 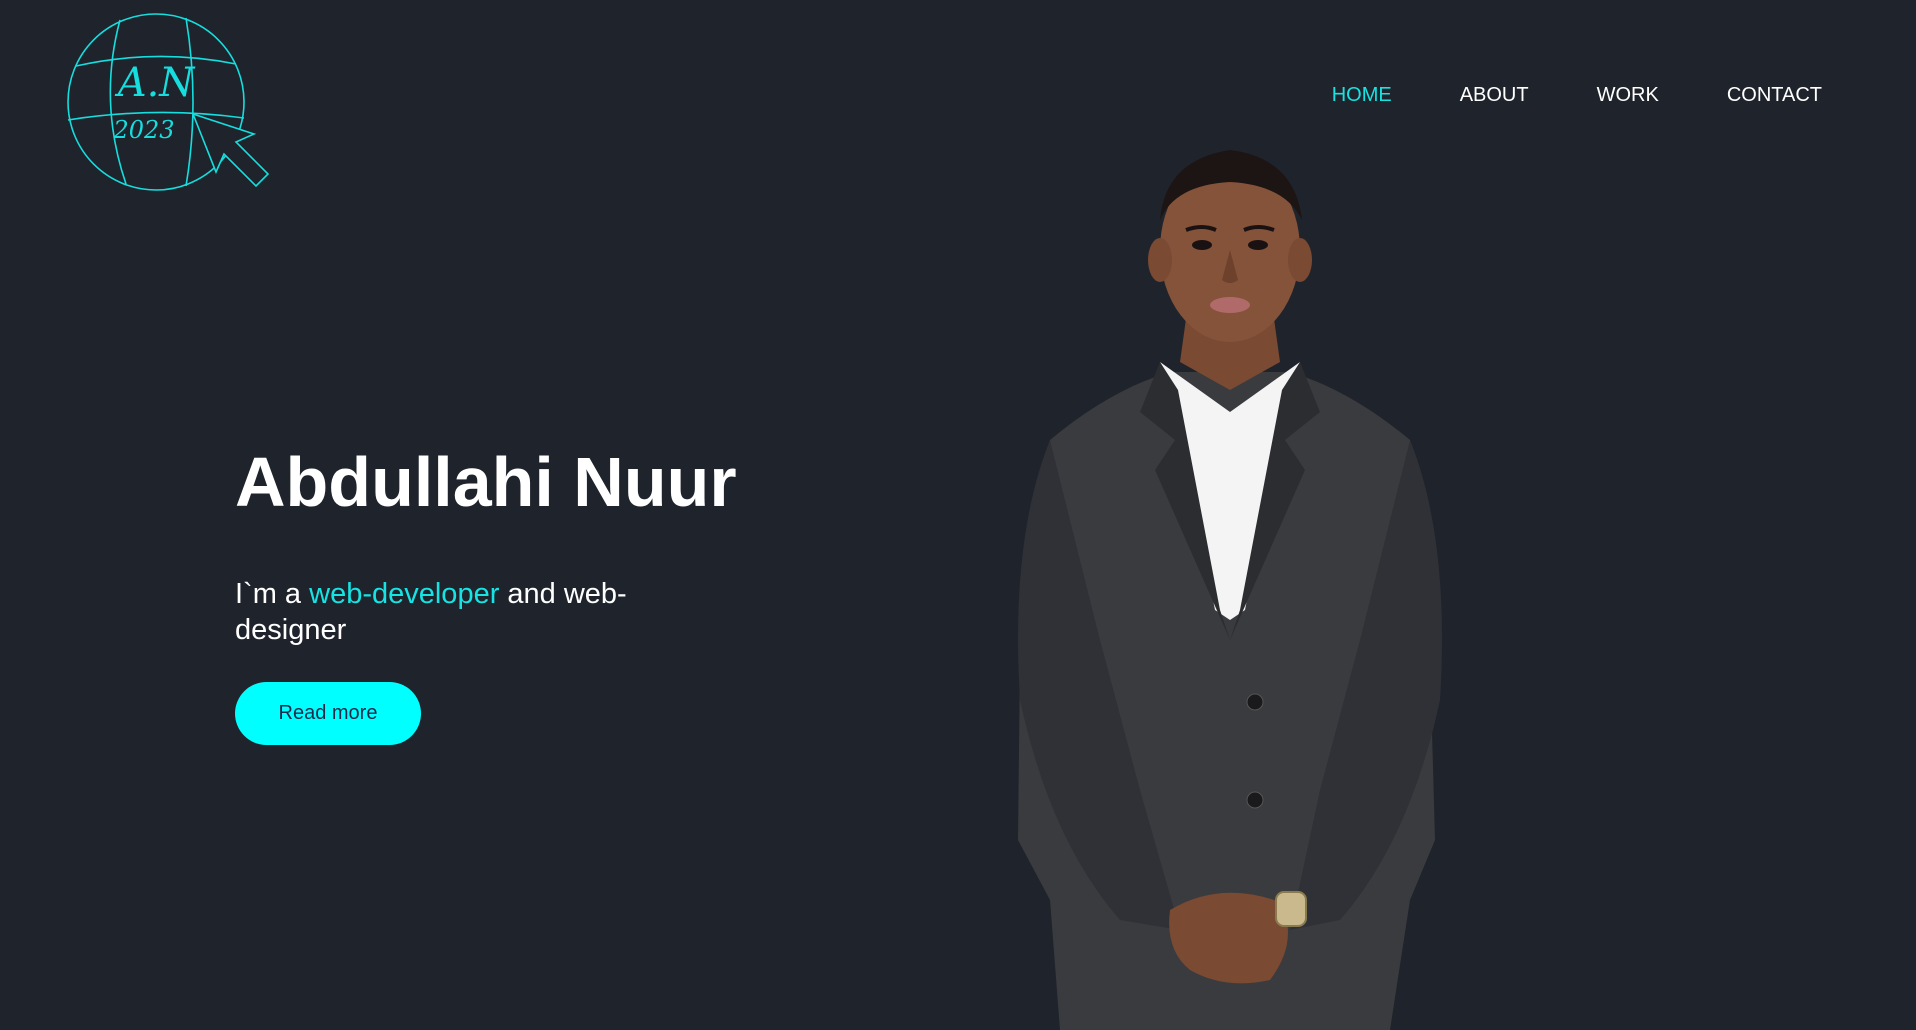 What do you see at coordinates (404, 594) in the screenshot?
I see `subtitle-accent: web-developer` at bounding box center [404, 594].